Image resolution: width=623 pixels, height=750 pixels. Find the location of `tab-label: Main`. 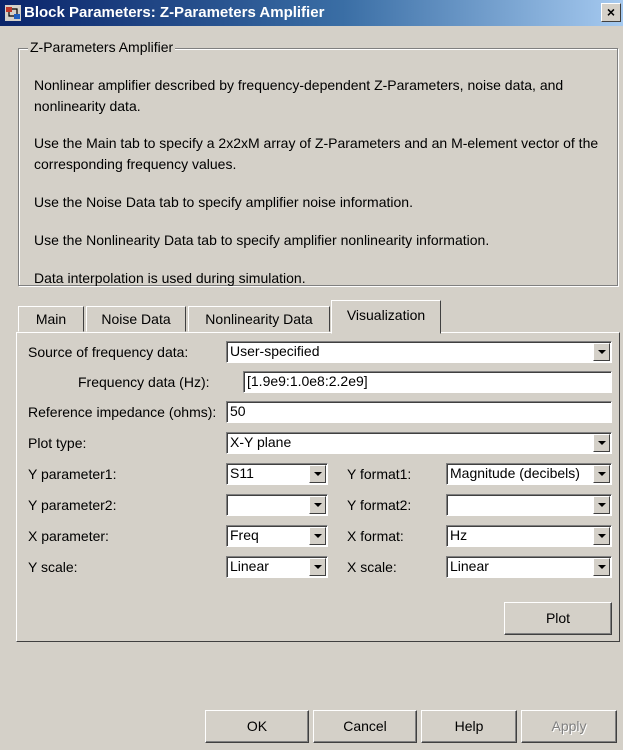

tab-label: Main is located at coordinates (51, 319).